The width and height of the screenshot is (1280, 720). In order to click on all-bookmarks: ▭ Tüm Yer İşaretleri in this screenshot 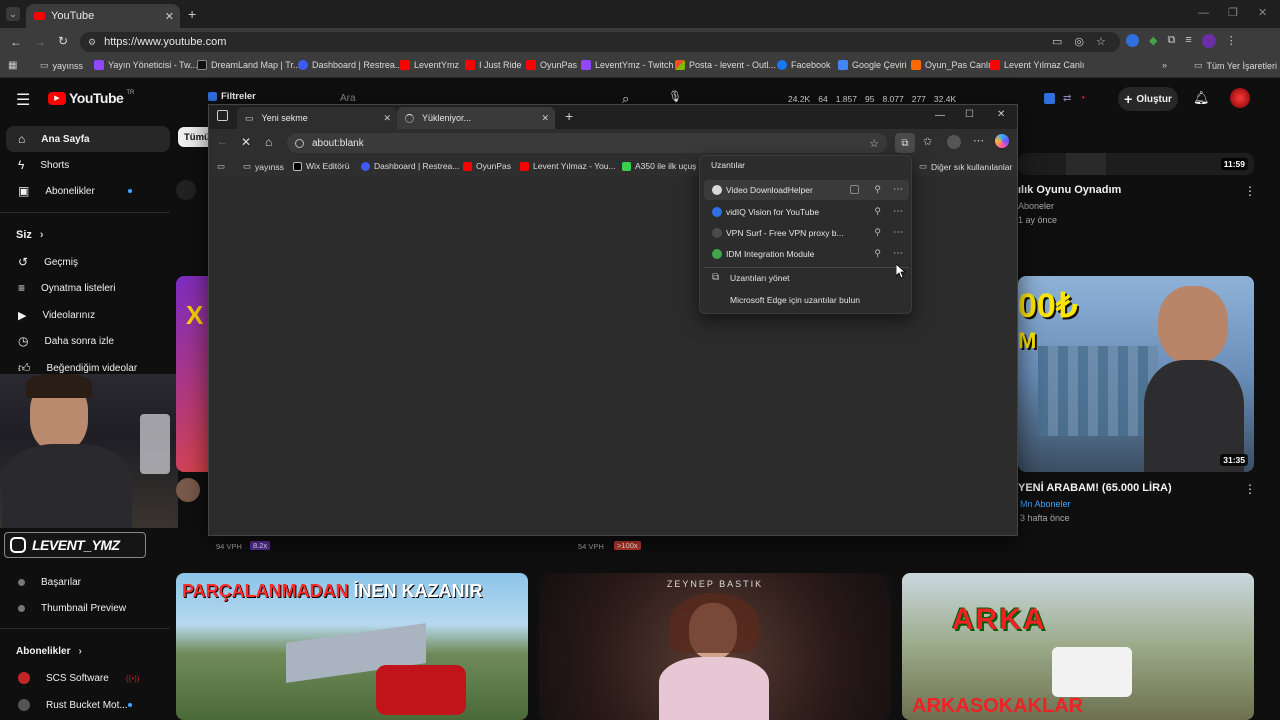, I will do `click(1235, 65)`.